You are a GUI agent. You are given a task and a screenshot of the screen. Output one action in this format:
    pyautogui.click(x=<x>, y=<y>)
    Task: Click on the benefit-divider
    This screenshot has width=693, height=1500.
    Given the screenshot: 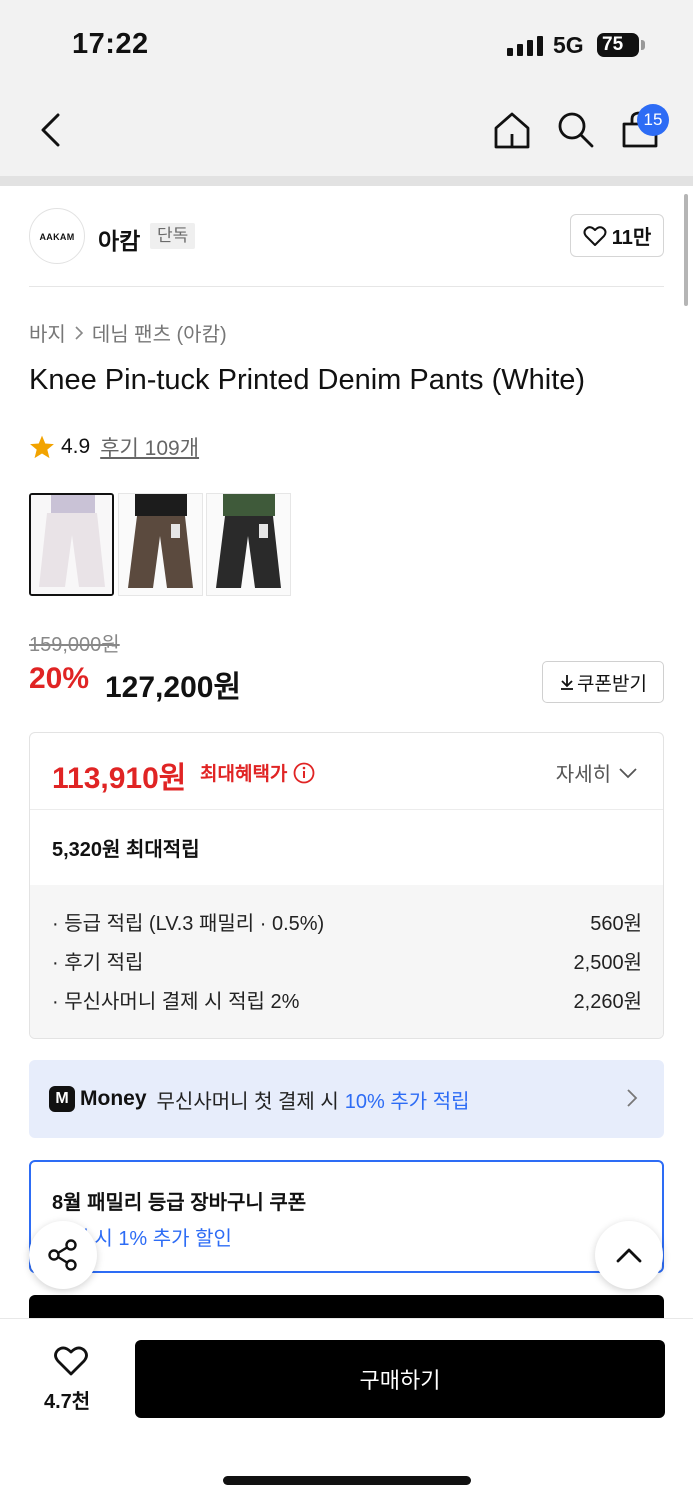 What is the action you would take?
    pyautogui.click(x=346, y=809)
    